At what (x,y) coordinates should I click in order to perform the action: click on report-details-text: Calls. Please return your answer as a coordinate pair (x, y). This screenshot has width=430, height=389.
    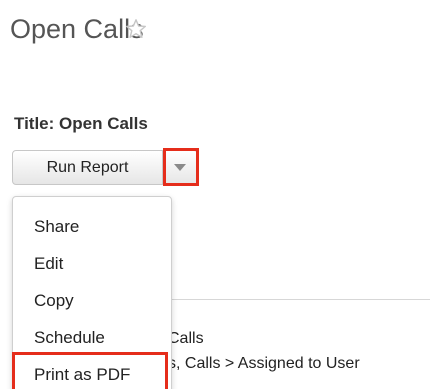
    Looking at the image, I should click on (186, 338).